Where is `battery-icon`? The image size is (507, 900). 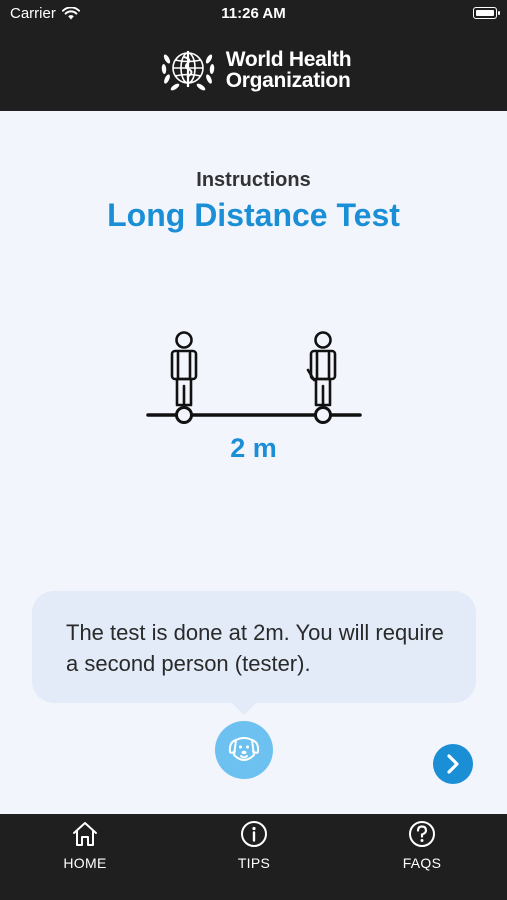 battery-icon is located at coordinates (486, 13).